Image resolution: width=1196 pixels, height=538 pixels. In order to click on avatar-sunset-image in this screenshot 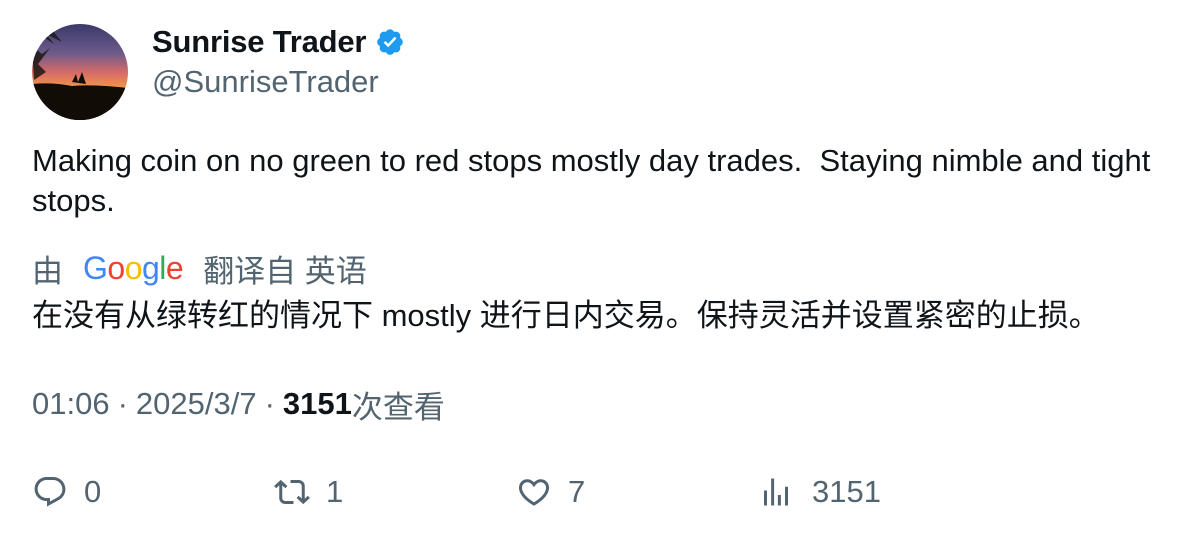, I will do `click(80, 72)`.